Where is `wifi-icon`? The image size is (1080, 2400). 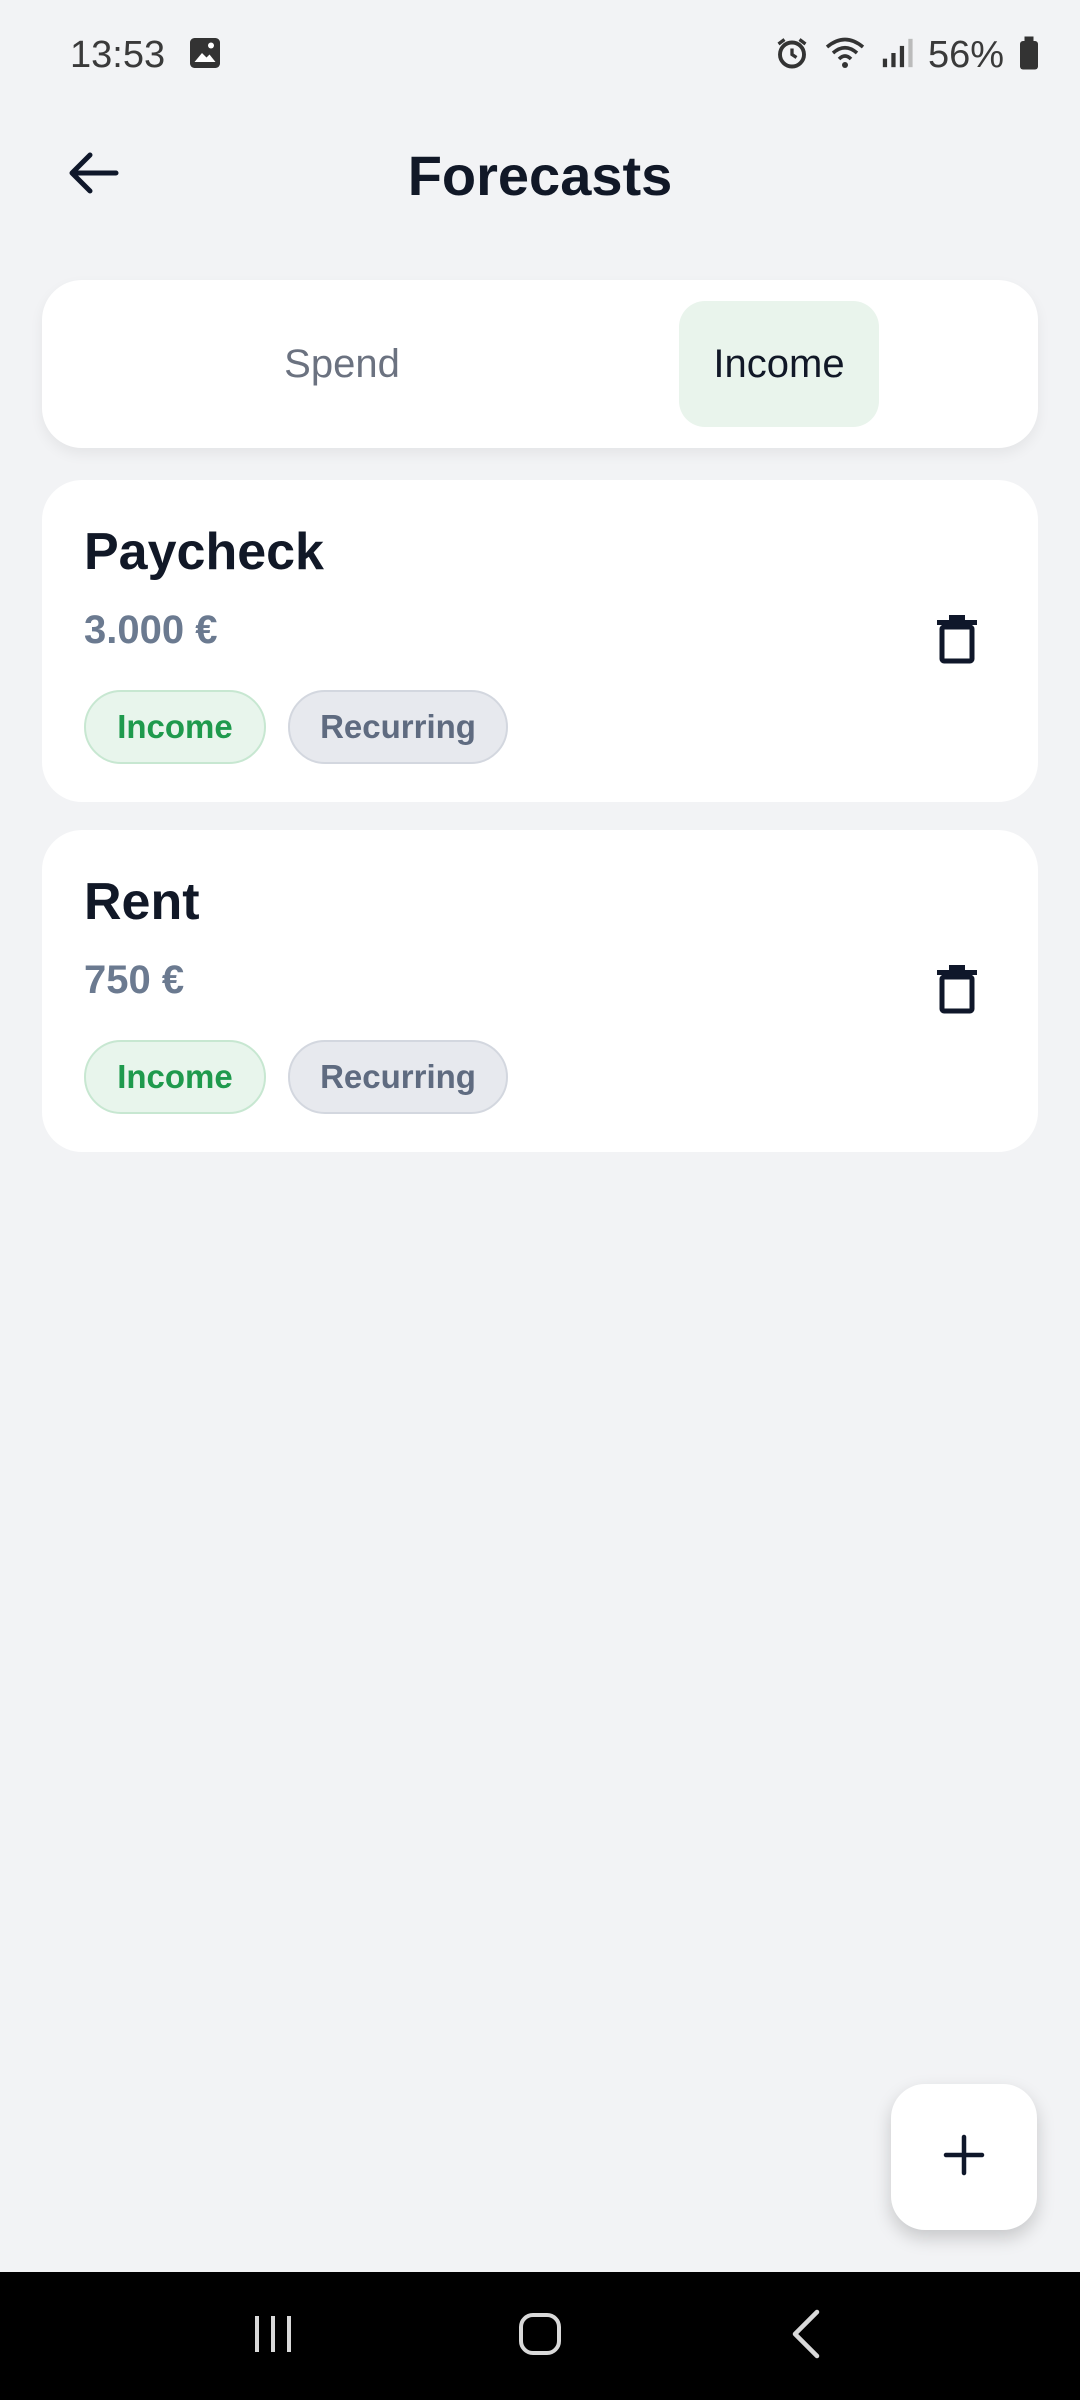 wifi-icon is located at coordinates (845, 55).